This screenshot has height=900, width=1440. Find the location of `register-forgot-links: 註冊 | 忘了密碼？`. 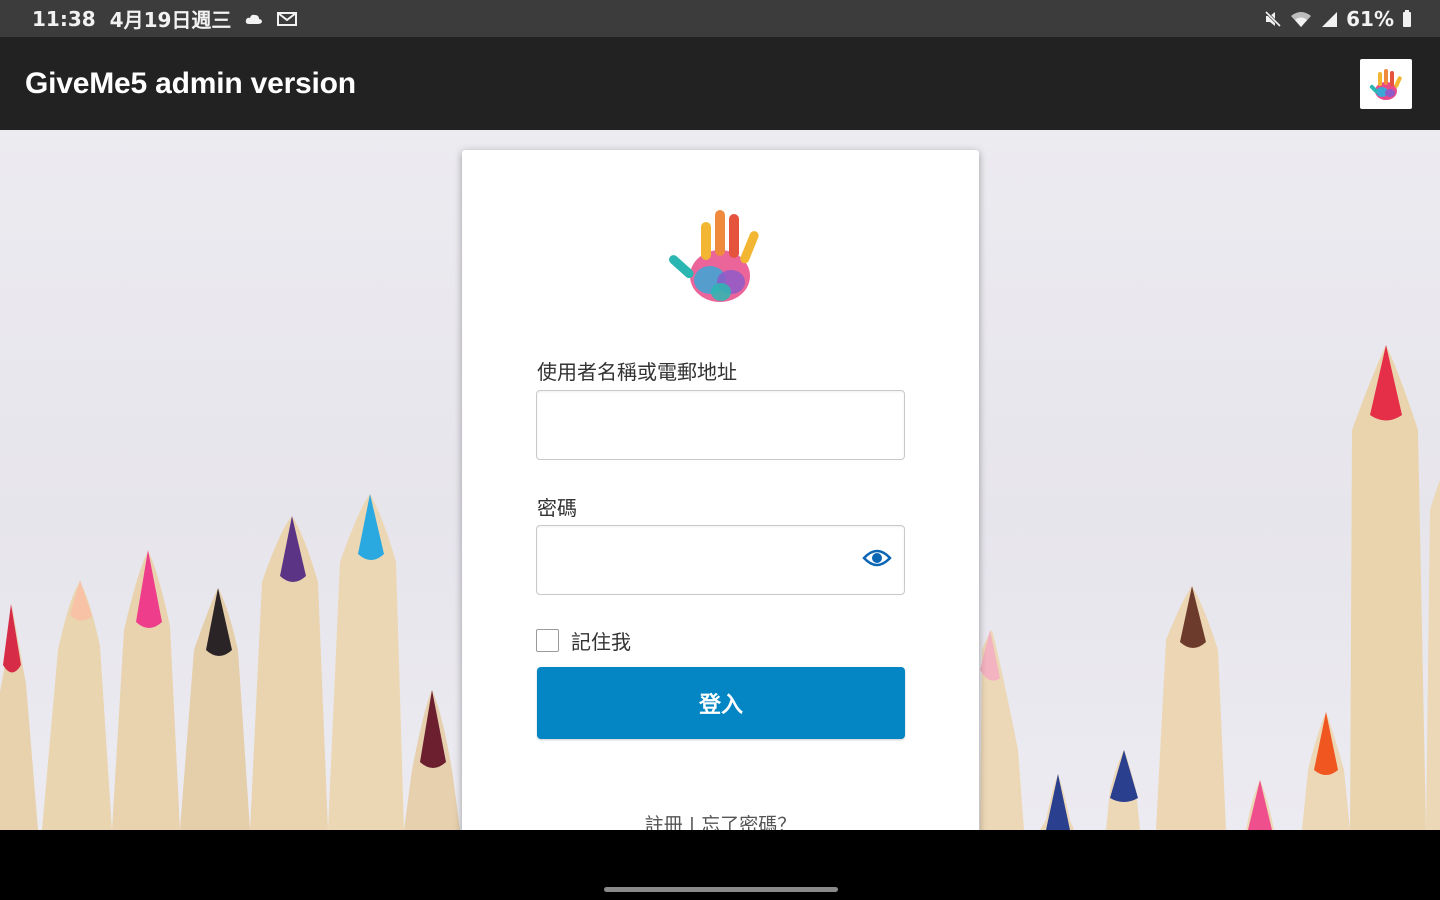

register-forgot-links: 註冊 | 忘了密碼？ is located at coordinates (720, 820).